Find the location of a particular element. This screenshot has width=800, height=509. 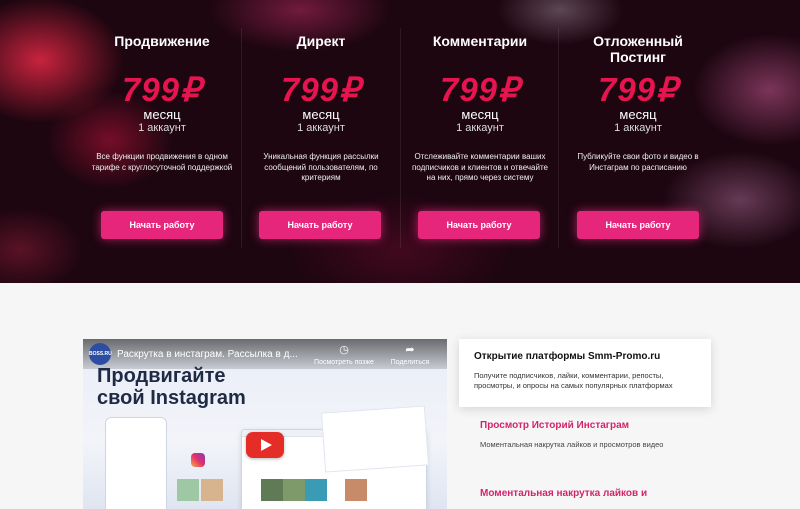

instagram-icon is located at coordinates (198, 460).